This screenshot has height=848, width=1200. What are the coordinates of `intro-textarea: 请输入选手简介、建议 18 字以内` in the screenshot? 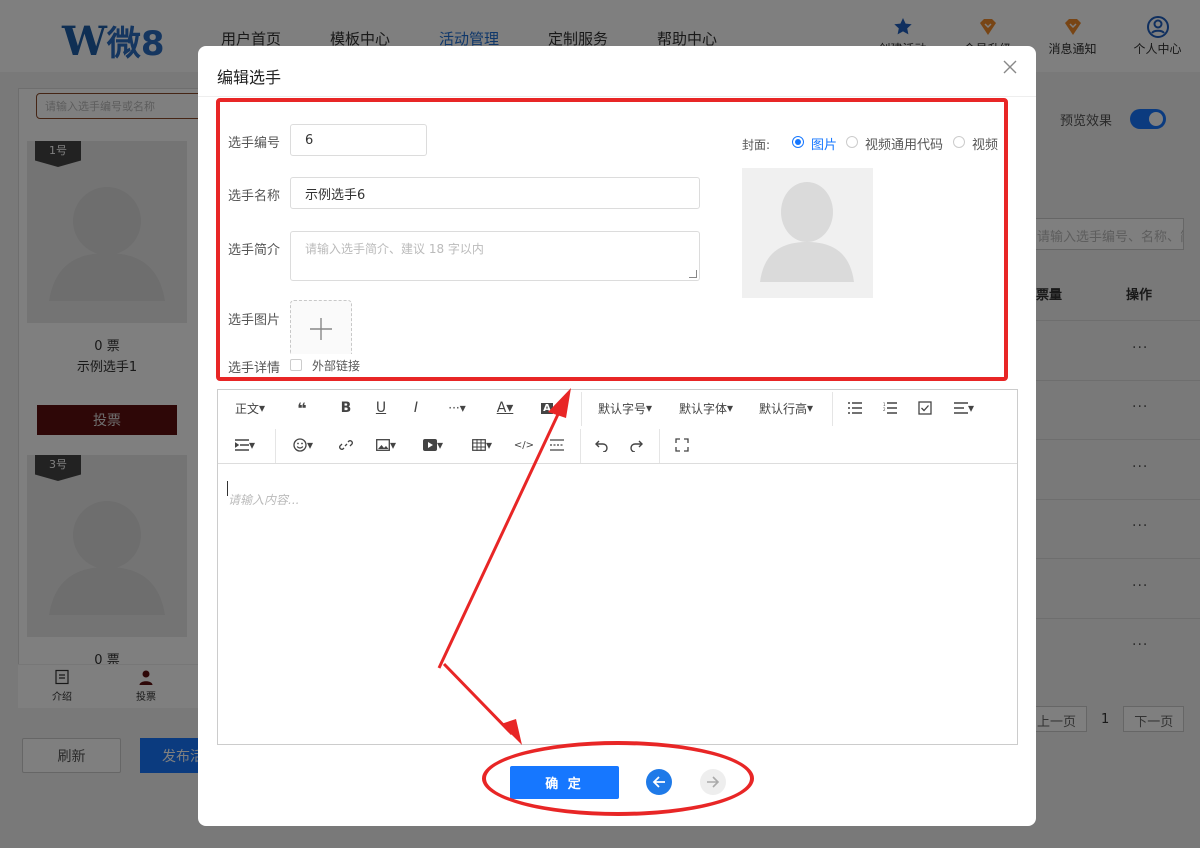 It's located at (495, 256).